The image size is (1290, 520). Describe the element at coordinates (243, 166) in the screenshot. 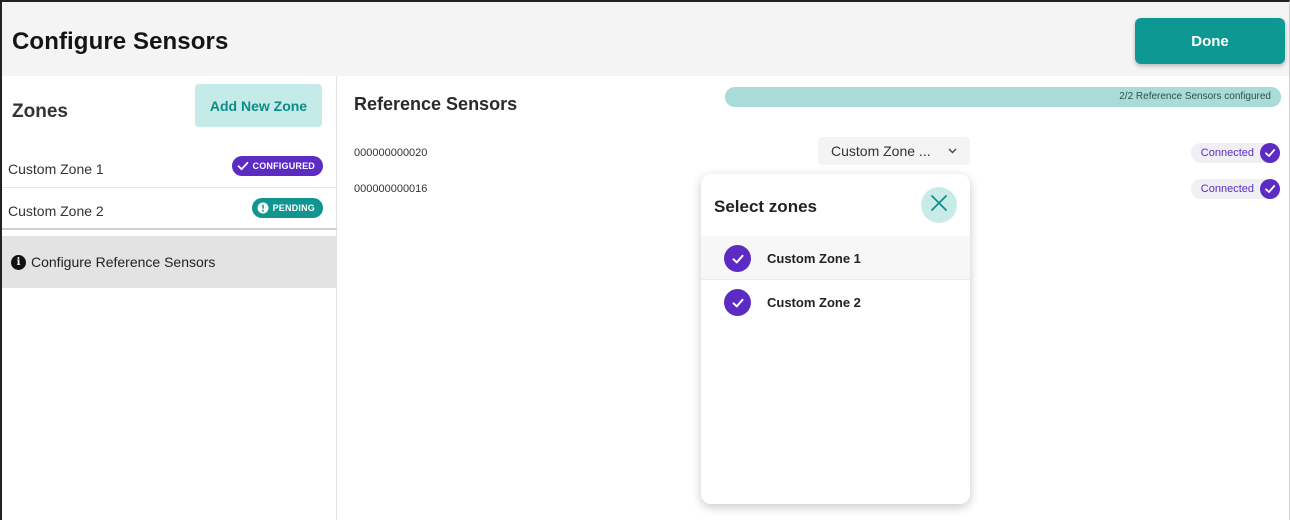

I see `check-icon` at that location.